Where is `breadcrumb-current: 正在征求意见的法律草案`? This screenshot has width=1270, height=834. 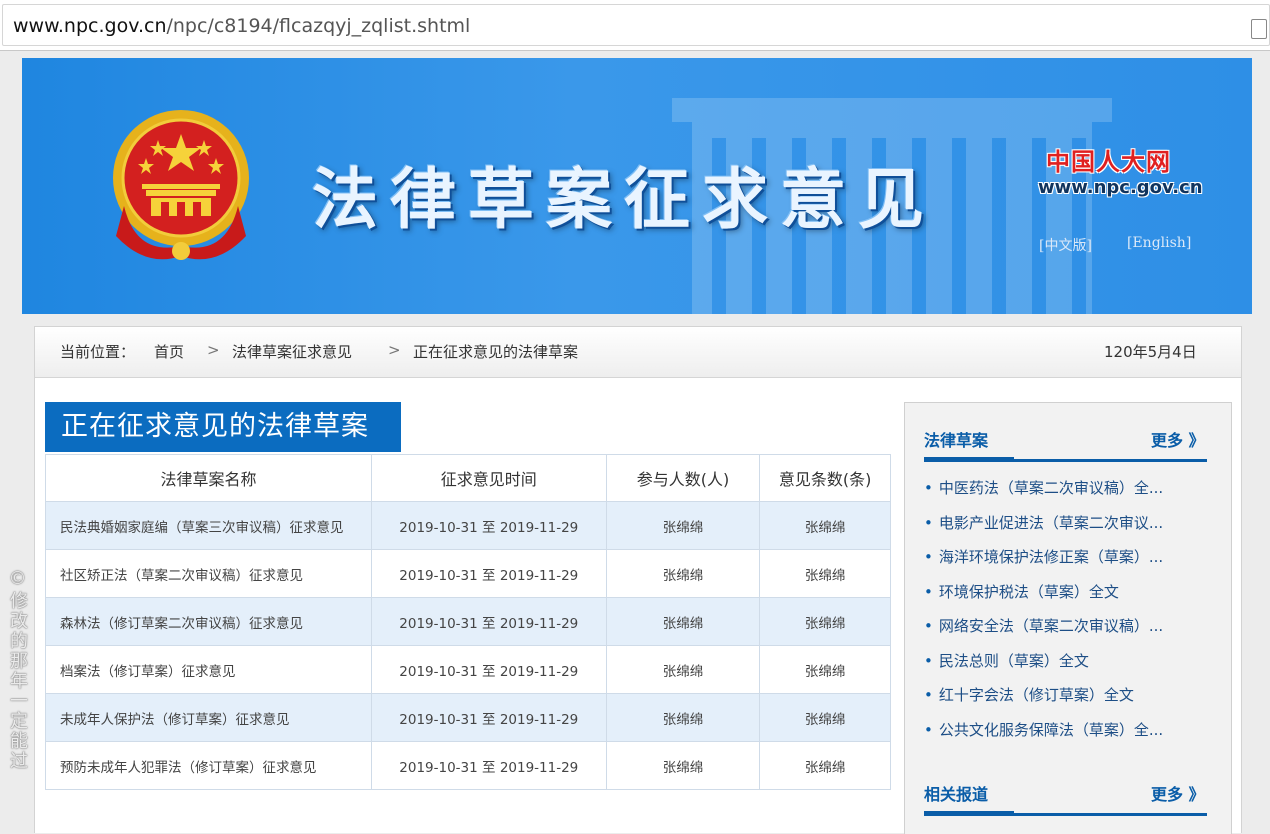 breadcrumb-current: 正在征求意见的法律草案 is located at coordinates (496, 352).